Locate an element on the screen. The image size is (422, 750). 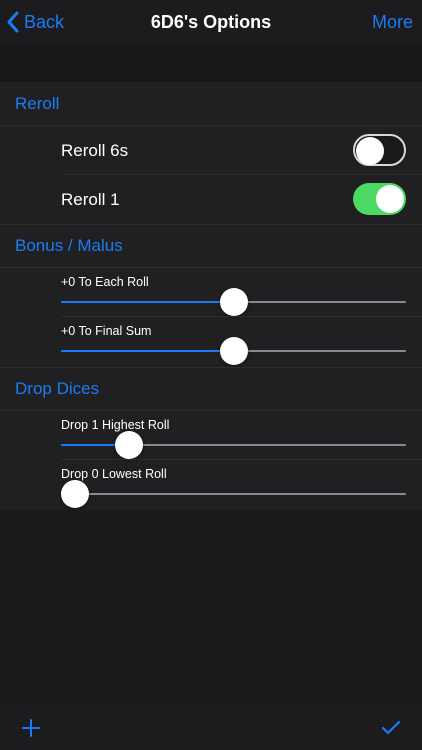
plus-icon is located at coordinates (31, 728).